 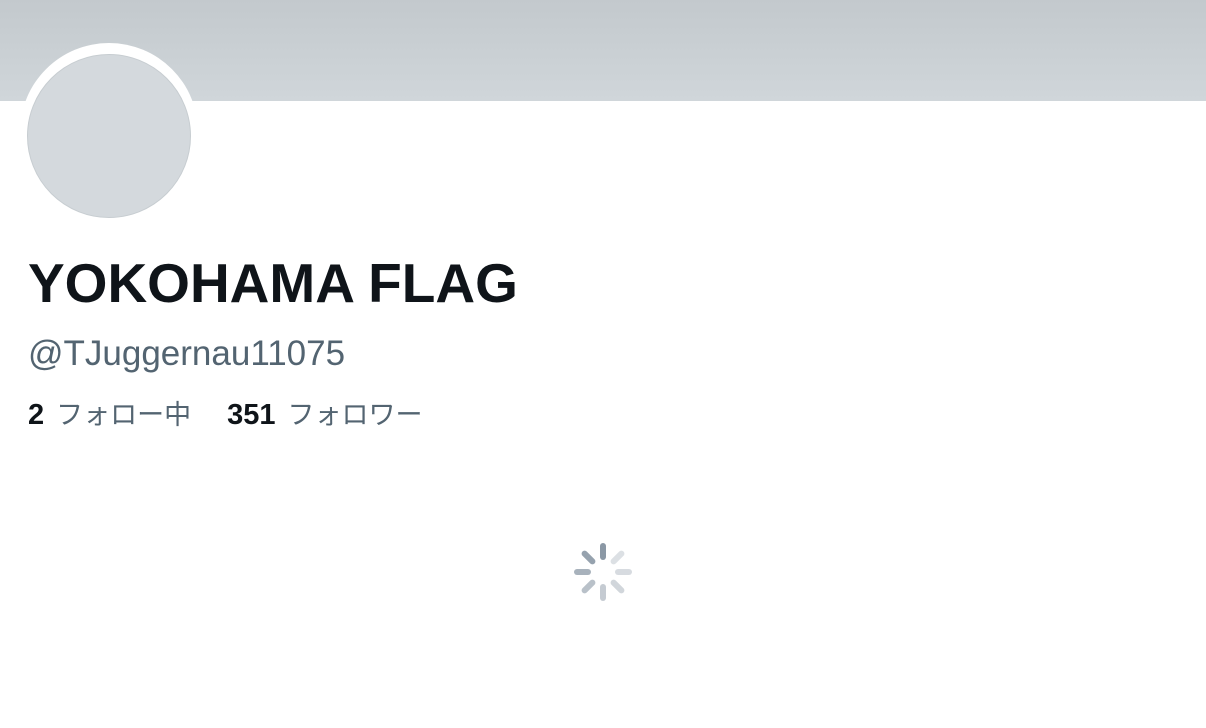 I want to click on following-label: フォロー中, so click(x=124, y=415).